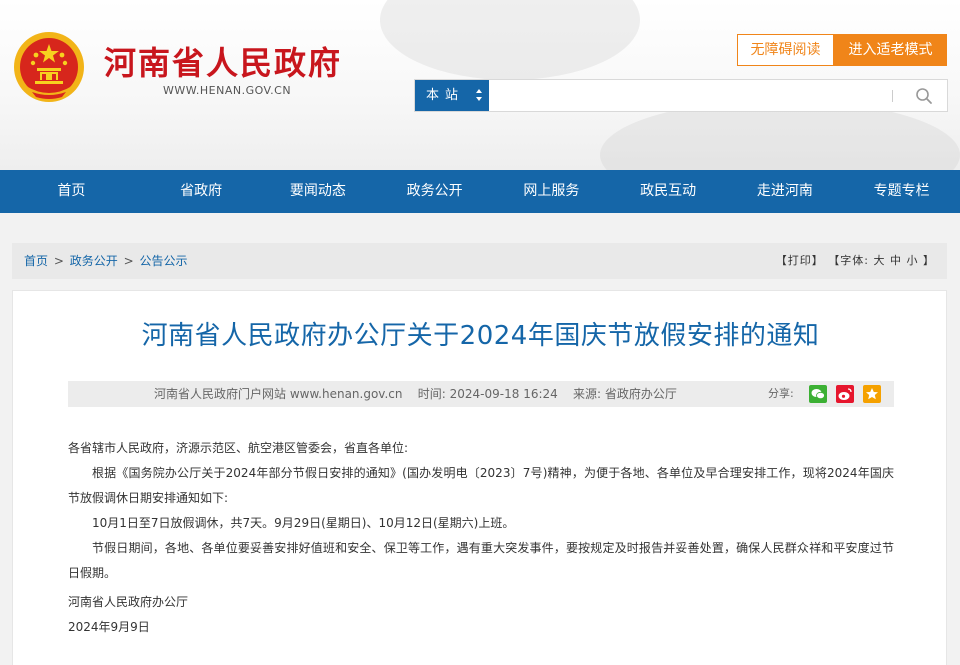  I want to click on favorite-star-icon, so click(872, 394).